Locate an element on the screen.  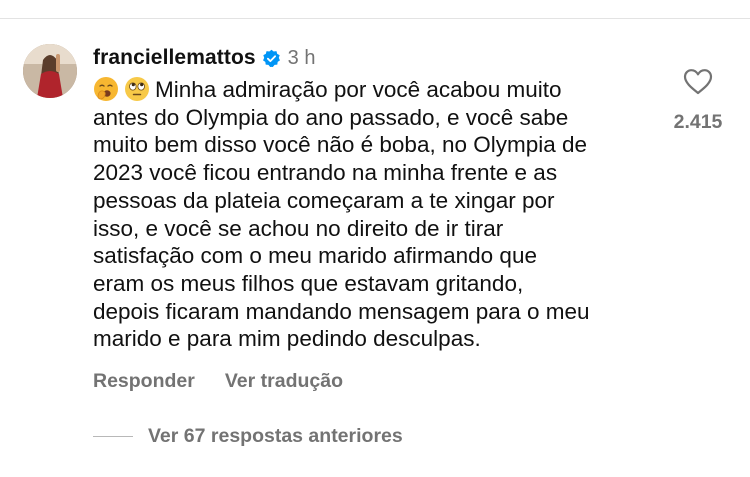
face-with-rolling-eyes-icon is located at coordinates (137, 89).